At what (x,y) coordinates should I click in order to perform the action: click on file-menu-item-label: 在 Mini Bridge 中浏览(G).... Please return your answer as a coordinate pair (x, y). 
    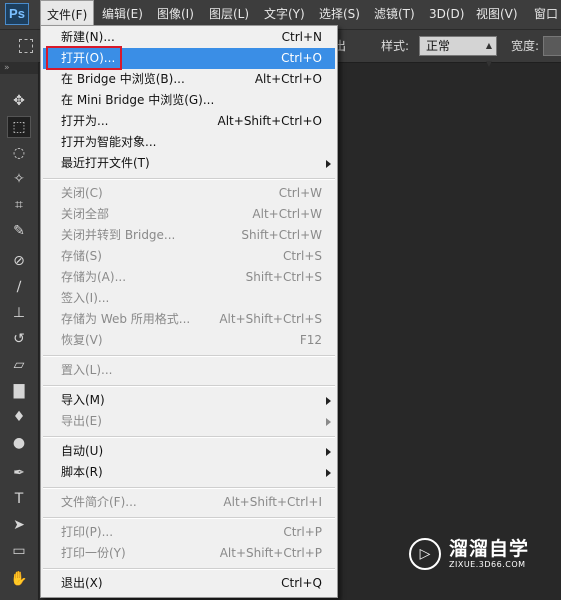
    Looking at the image, I should click on (138, 100).